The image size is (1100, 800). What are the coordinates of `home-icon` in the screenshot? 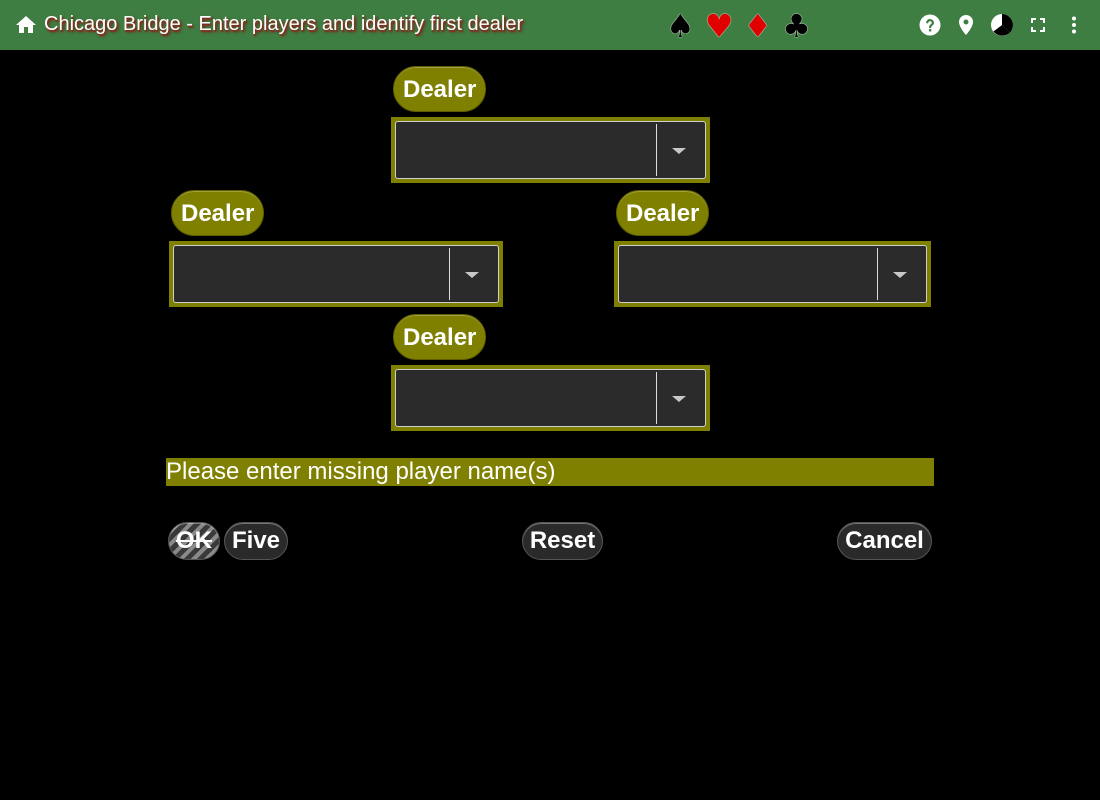 It's located at (26, 25).